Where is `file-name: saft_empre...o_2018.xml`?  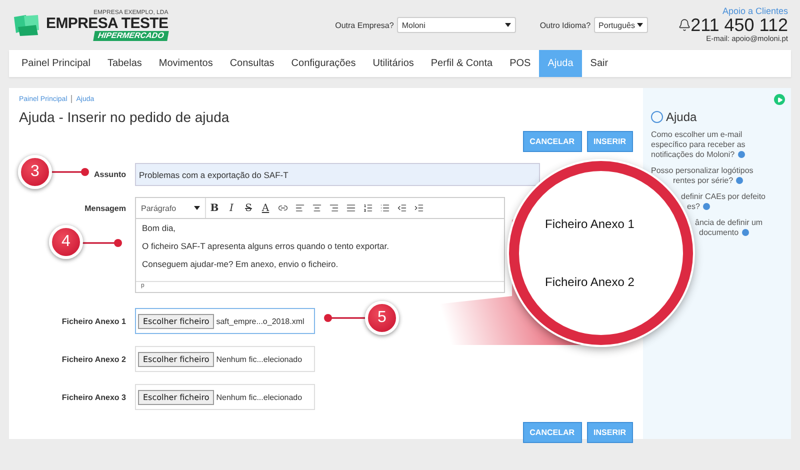 file-name: saft_empre...o_2018.xml is located at coordinates (260, 321).